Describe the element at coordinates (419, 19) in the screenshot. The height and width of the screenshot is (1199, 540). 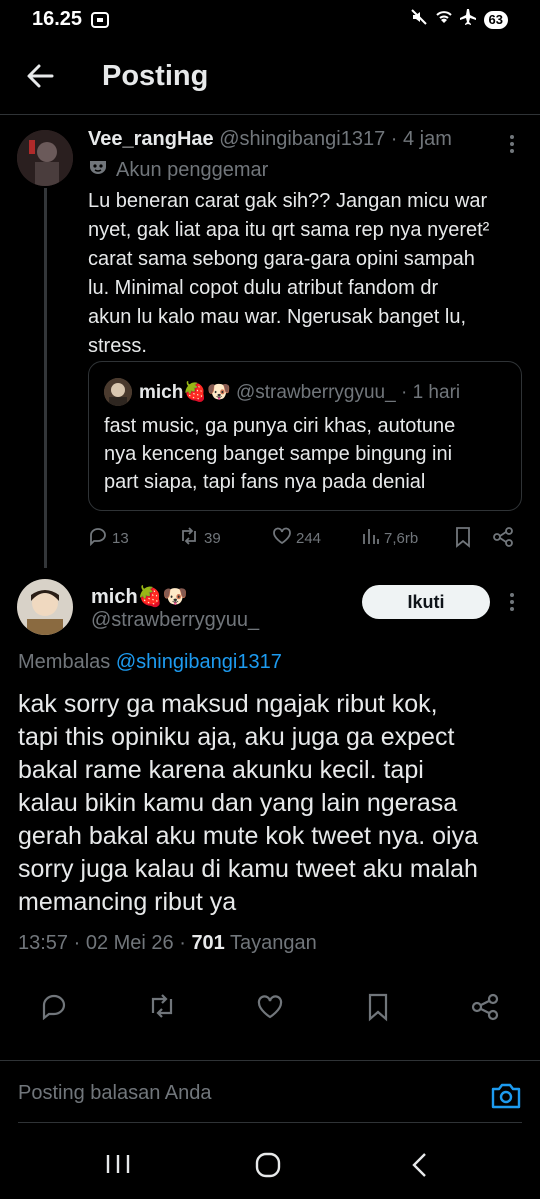
I see `mute-icon` at that location.